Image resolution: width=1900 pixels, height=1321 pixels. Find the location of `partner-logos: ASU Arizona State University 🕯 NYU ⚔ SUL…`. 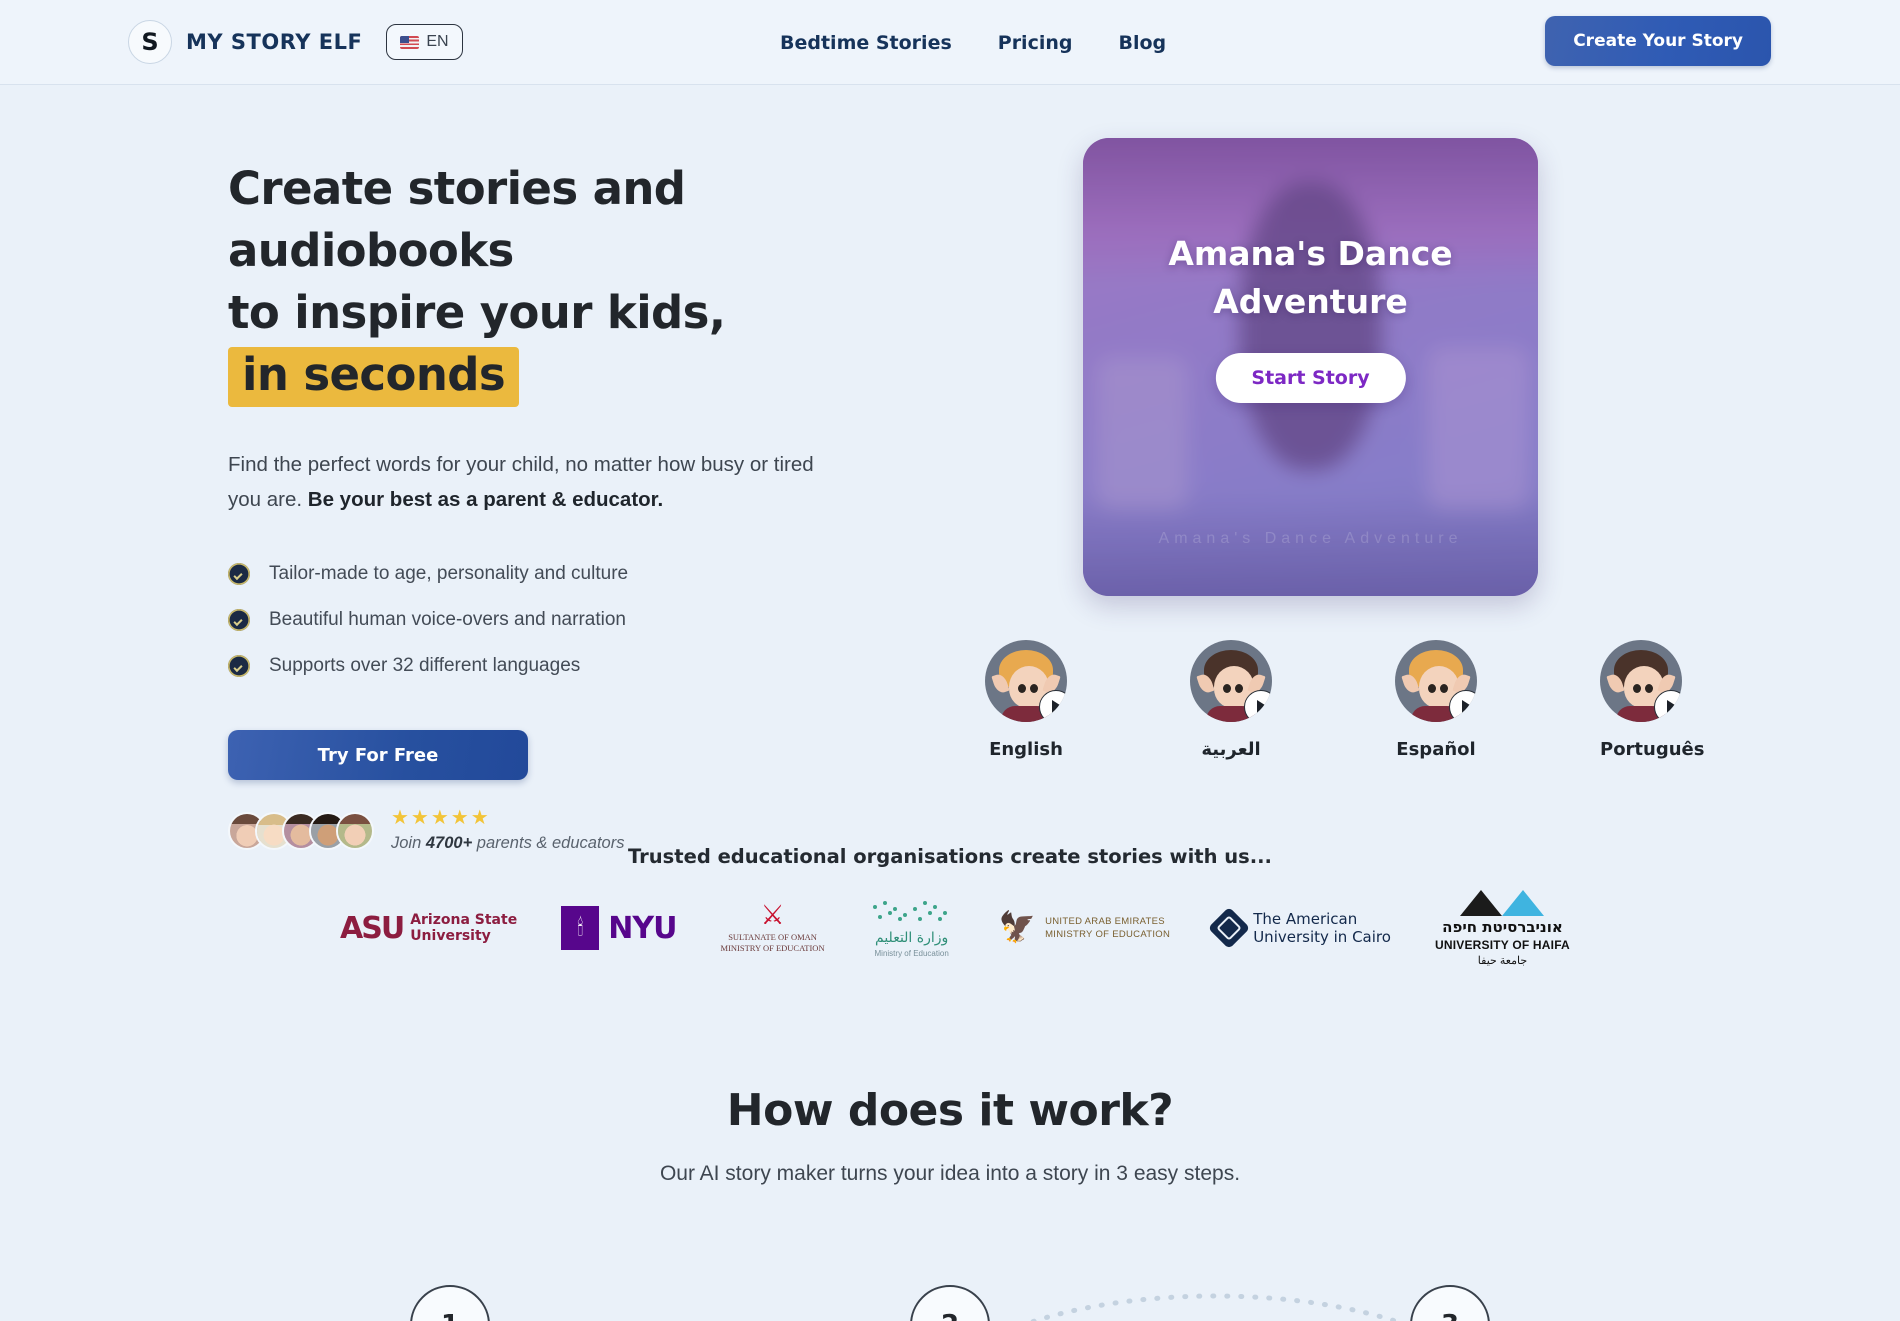

partner-logos: ASU Arizona State University 🕯 NYU ⚔ SUL… is located at coordinates (955, 928).